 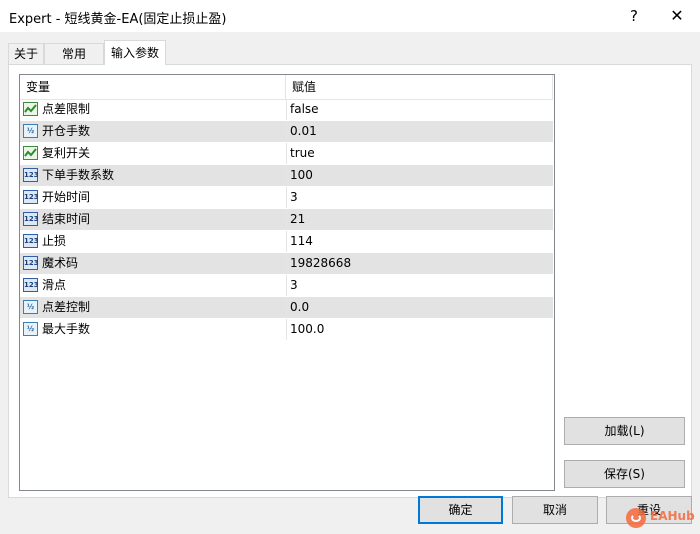 I want to click on table-row: 123 止损 114, so click(x=286, y=242).